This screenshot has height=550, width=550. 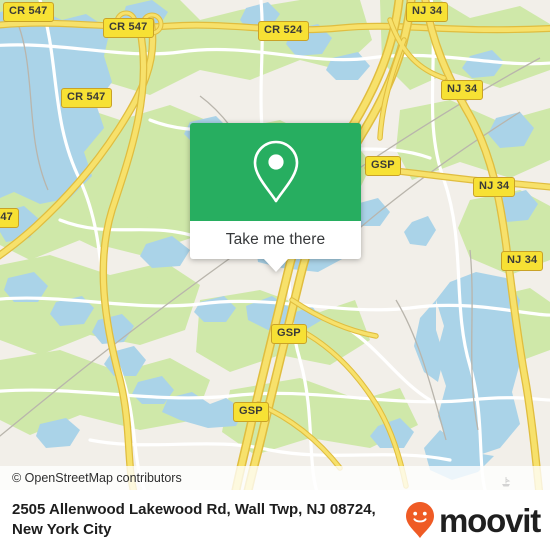 What do you see at coordinates (97, 478) in the screenshot?
I see `attribution-text: © OpenStreetMap contributors` at bounding box center [97, 478].